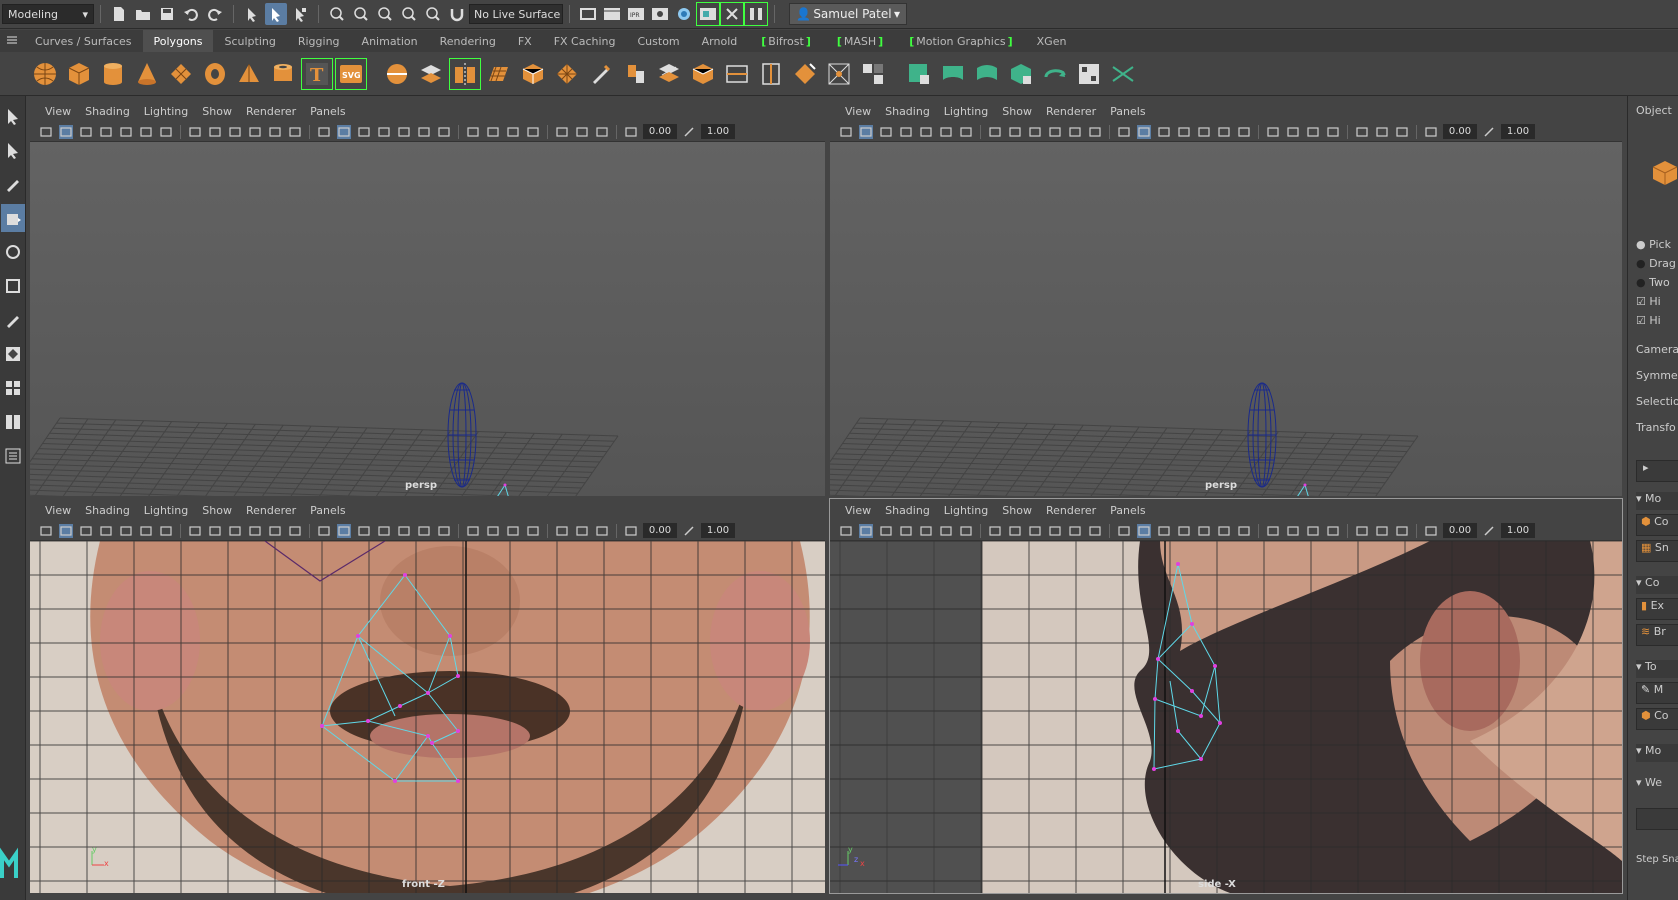 The width and height of the screenshot is (1678, 900). What do you see at coordinates (13, 184) in the screenshot?
I see `paint-select-icon` at bounding box center [13, 184].